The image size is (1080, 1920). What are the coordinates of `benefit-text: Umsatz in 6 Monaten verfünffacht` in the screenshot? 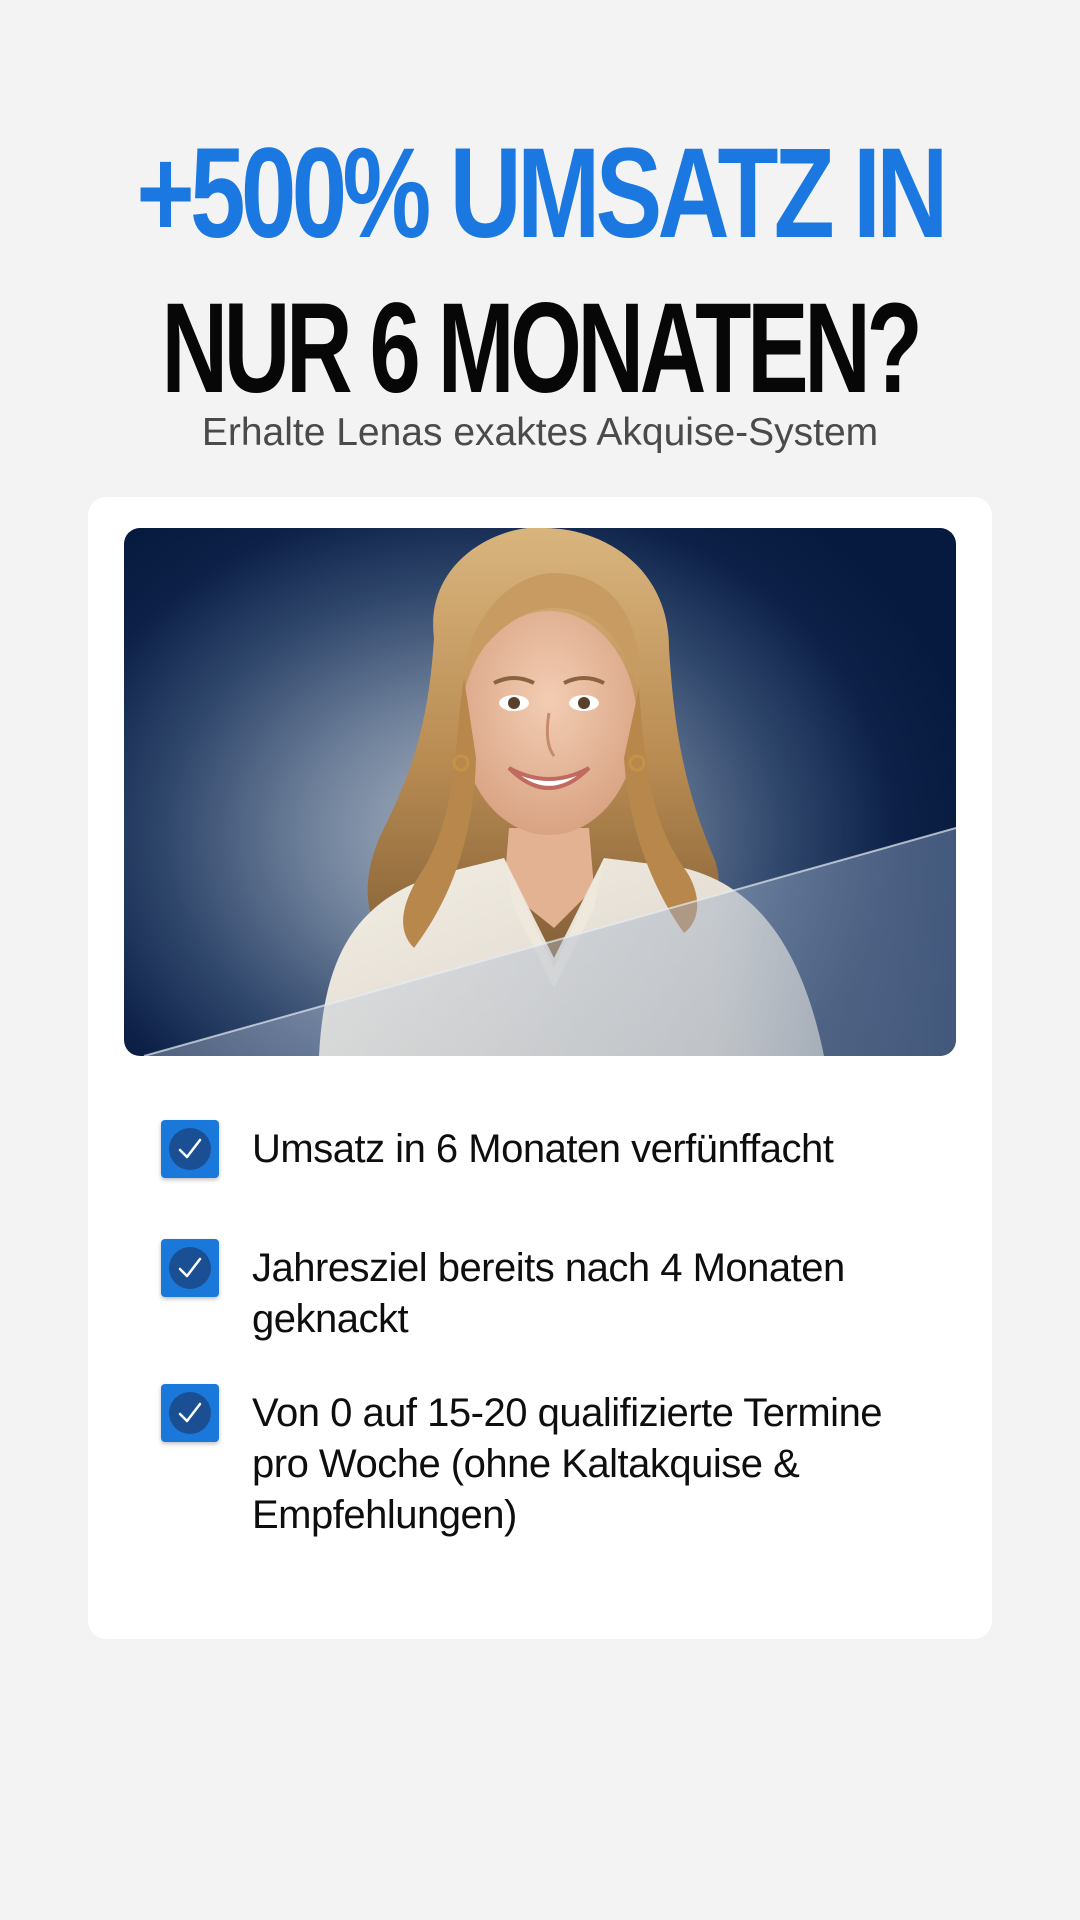 It's located at (543, 1149).